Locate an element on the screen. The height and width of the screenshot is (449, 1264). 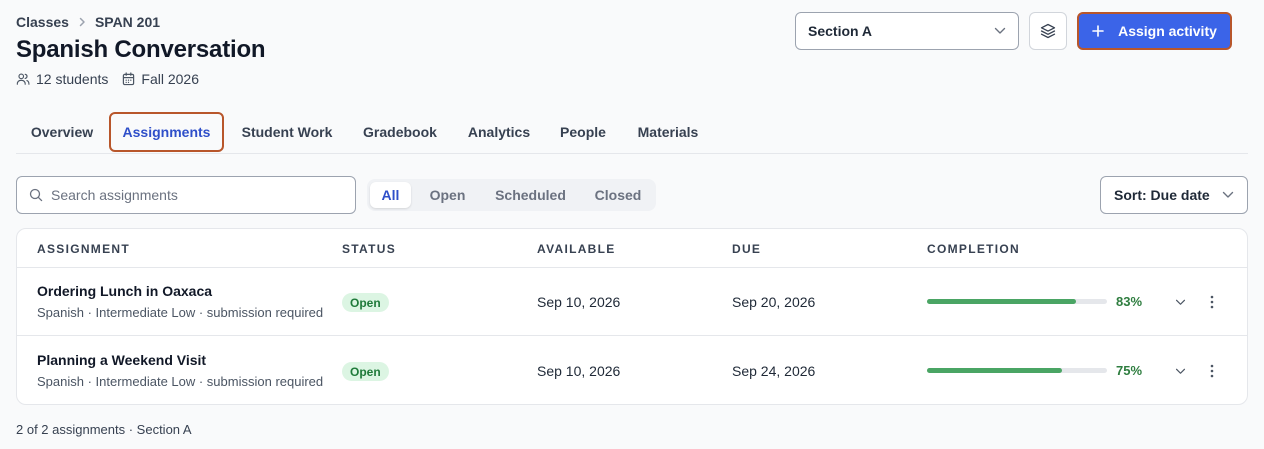
student-count: 12 students is located at coordinates (62, 79).